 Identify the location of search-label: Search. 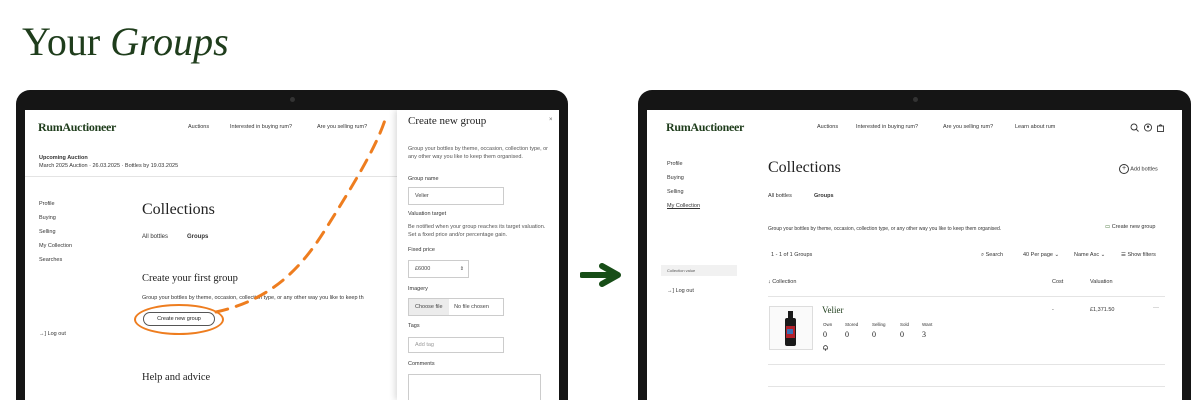
(994, 255).